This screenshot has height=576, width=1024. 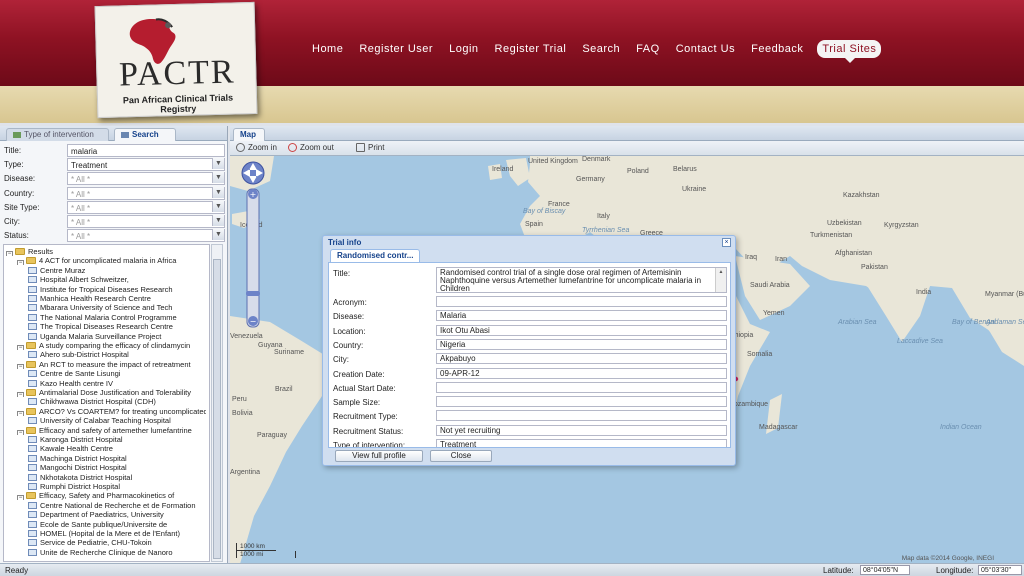 I want to click on tree-leaf: Manhica Health Research Centre, so click(x=117, y=298).